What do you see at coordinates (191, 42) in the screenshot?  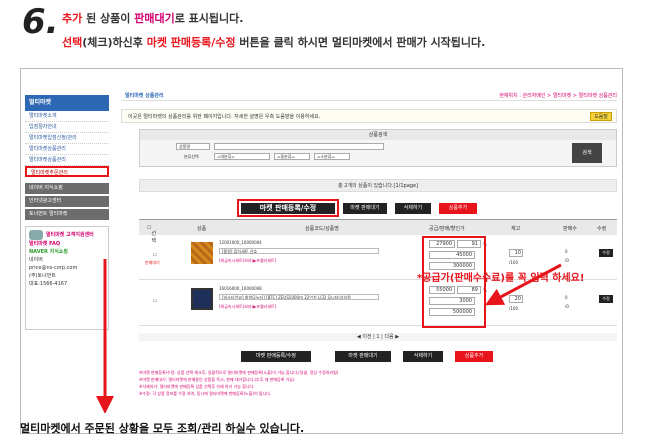 I see `register-word: 마켓 판매등록/수정` at bounding box center [191, 42].